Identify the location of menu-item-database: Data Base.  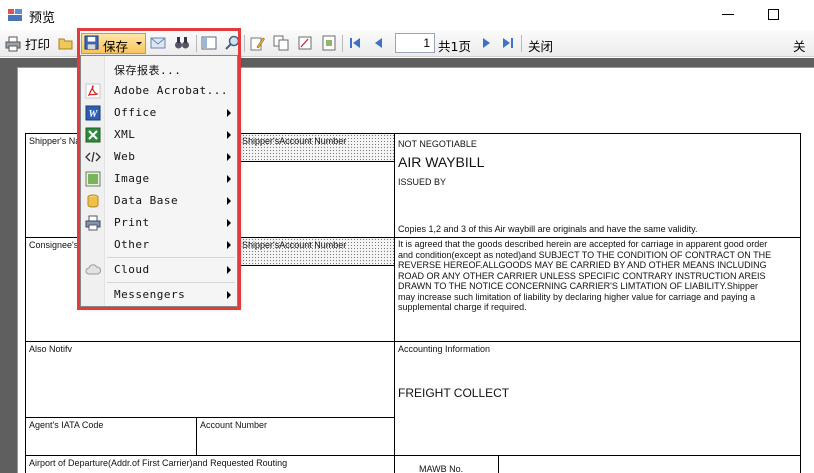
(159, 201).